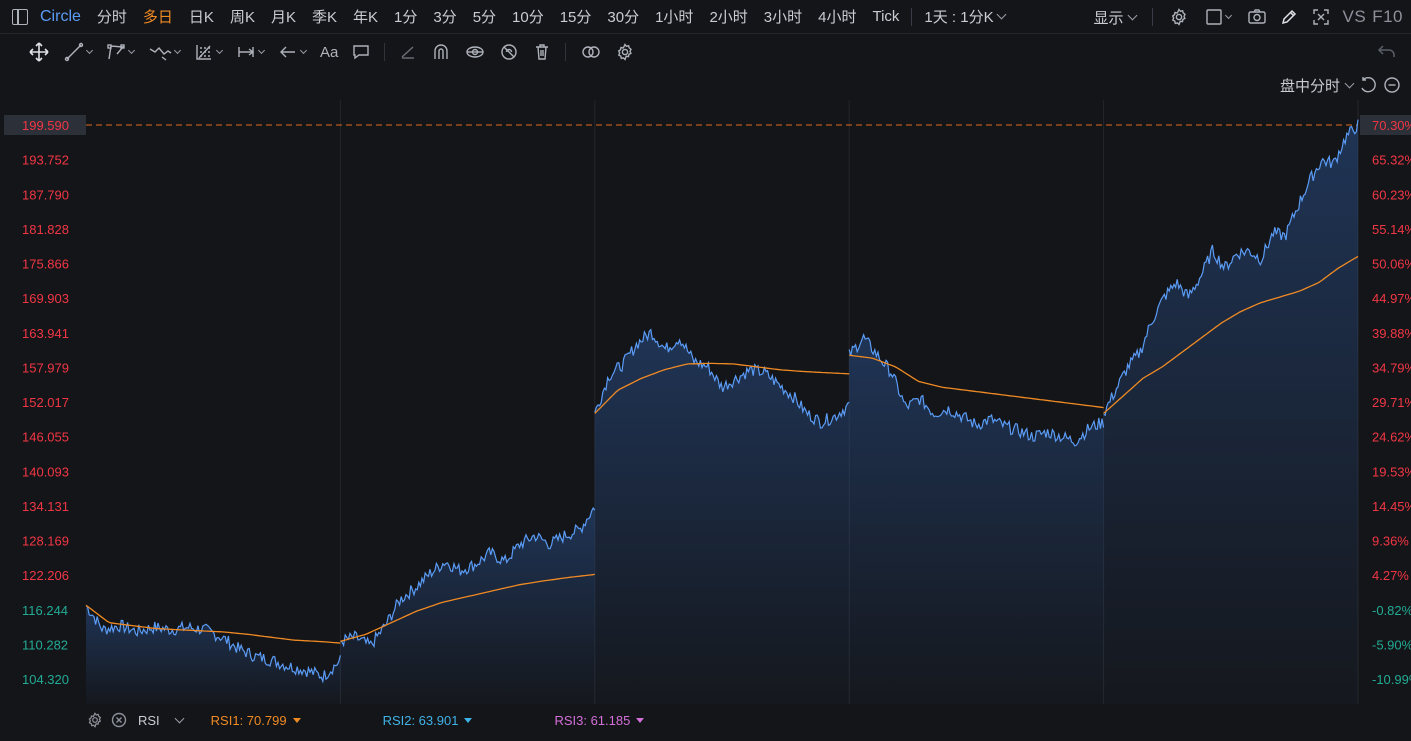 The height and width of the screenshot is (741, 1411). What do you see at coordinates (405, 16) in the screenshot?
I see `period-tab: 1分` at bounding box center [405, 16].